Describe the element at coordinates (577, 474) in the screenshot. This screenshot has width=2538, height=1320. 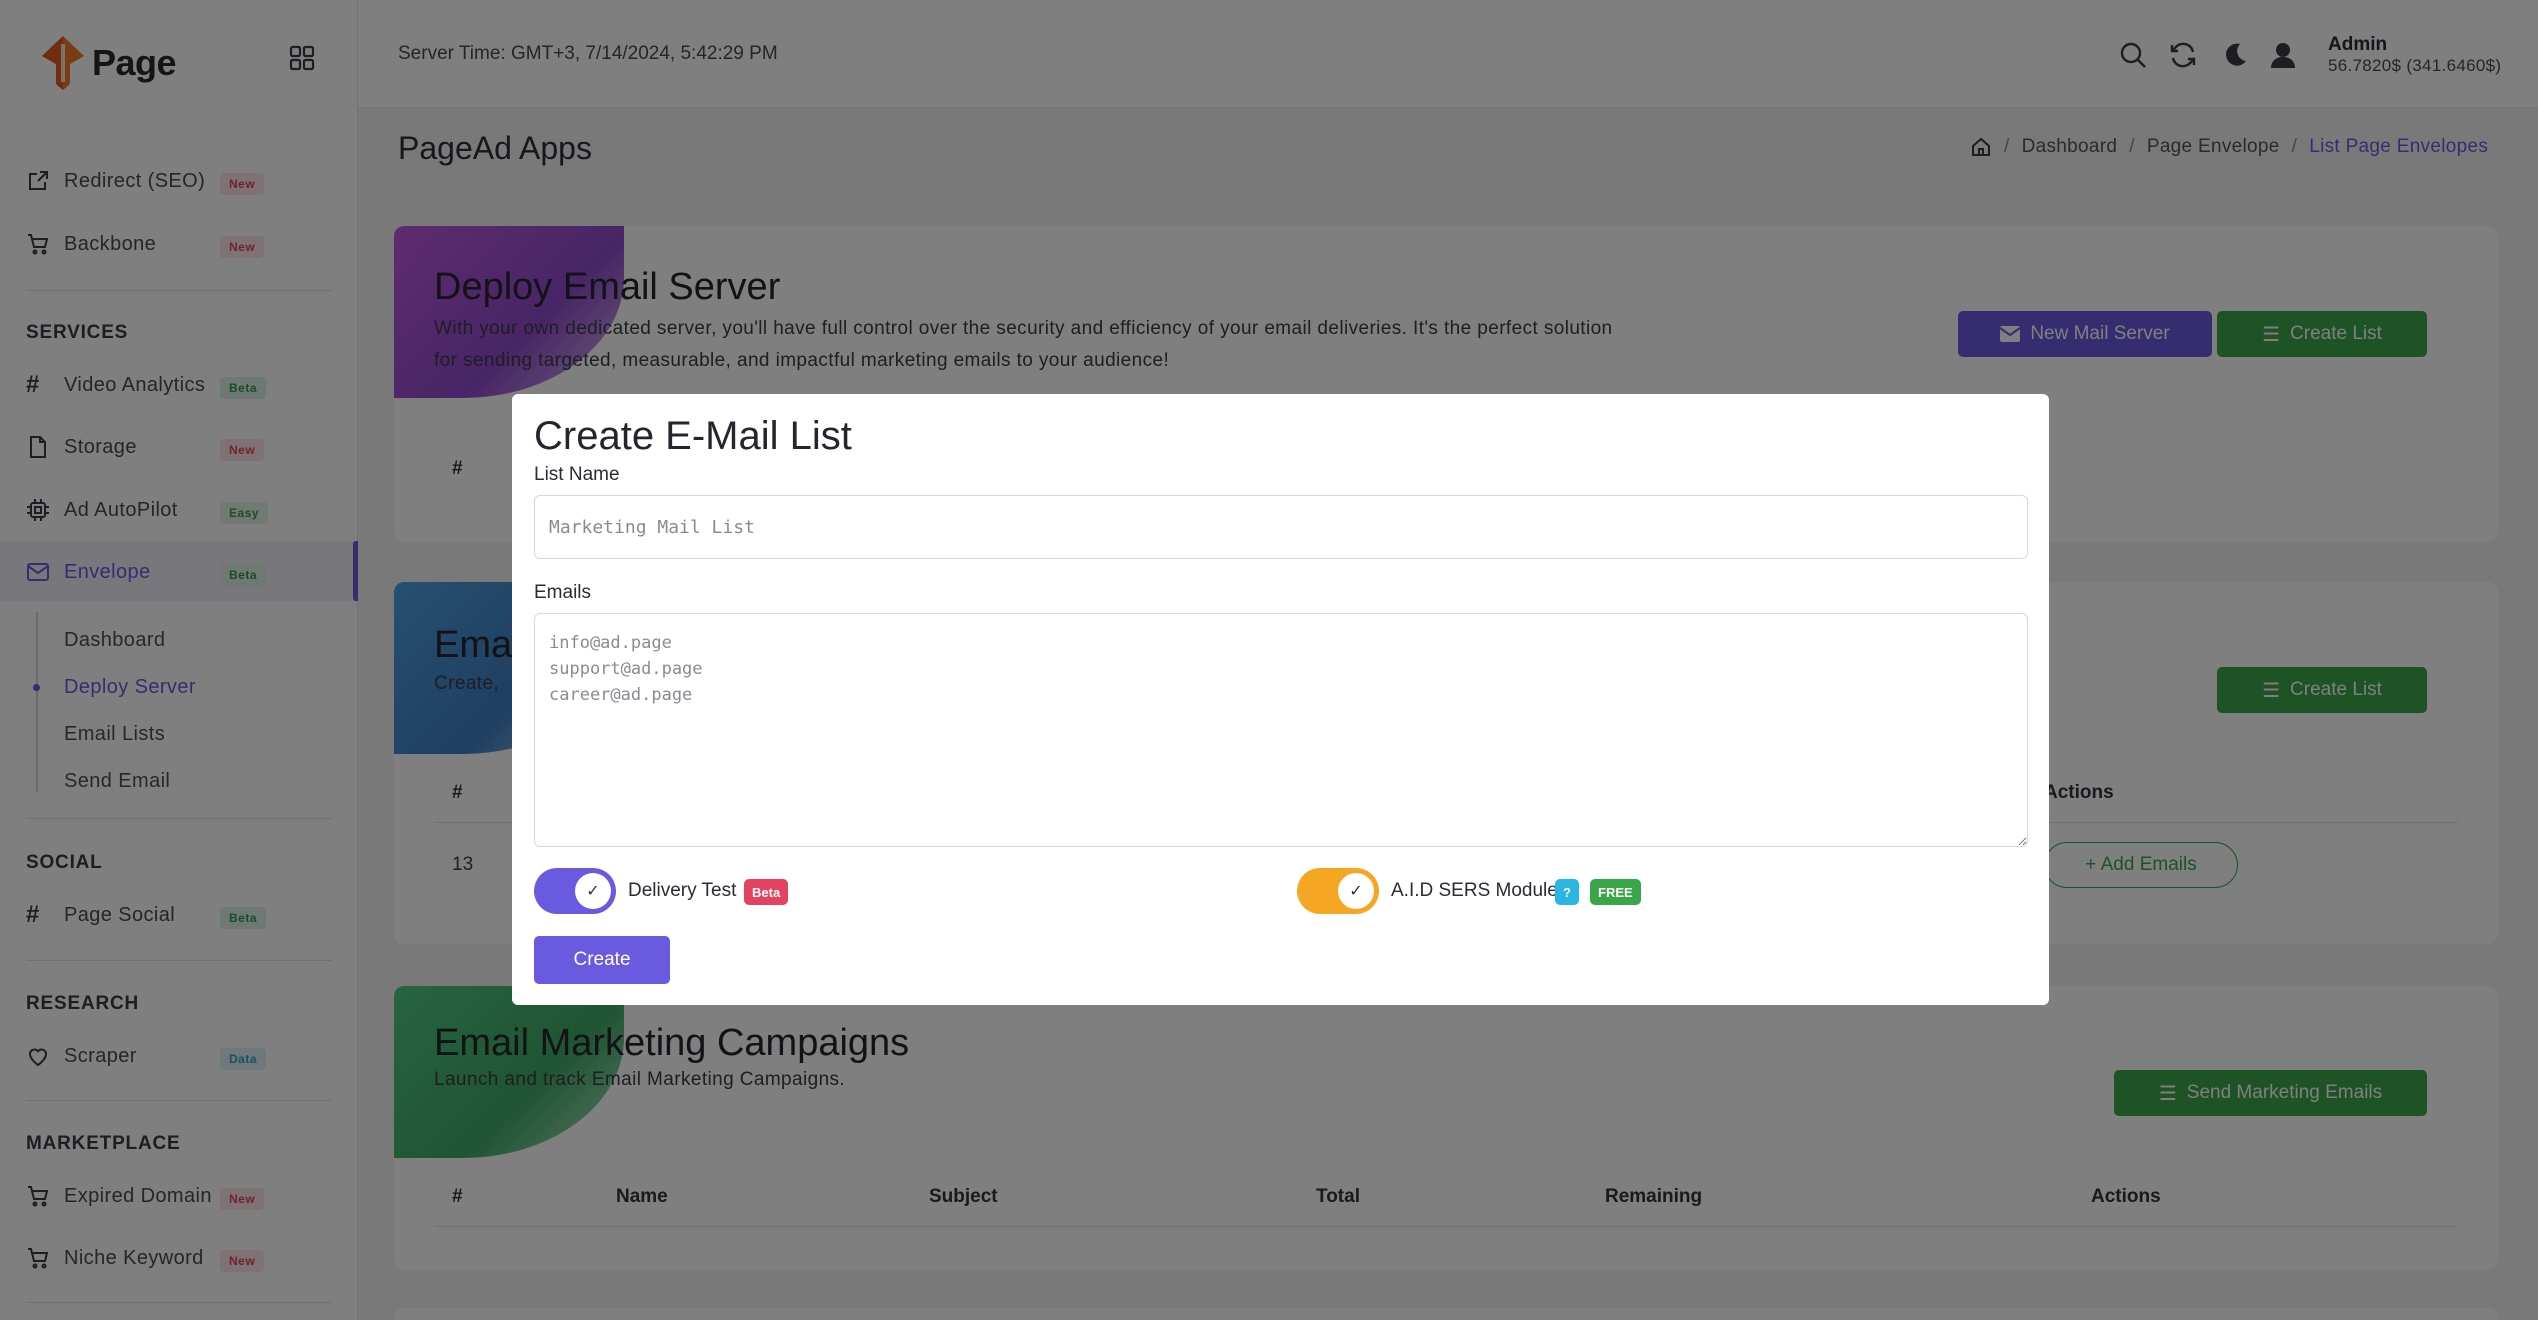
I see `list-name-label: List Name` at that location.